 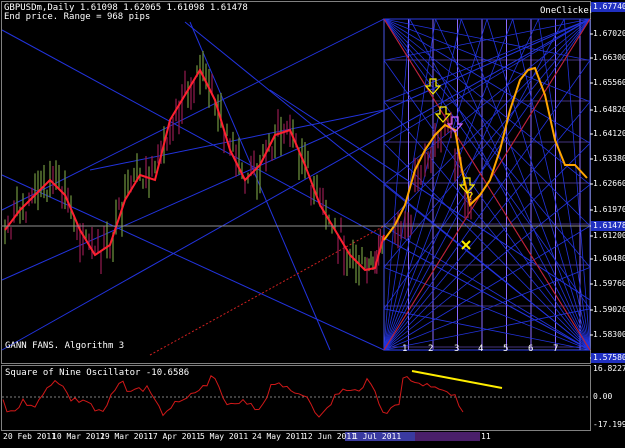 What do you see at coordinates (174, 436) in the screenshot?
I see `date-tick-label: 17 Apr 2011` at bounding box center [174, 436].